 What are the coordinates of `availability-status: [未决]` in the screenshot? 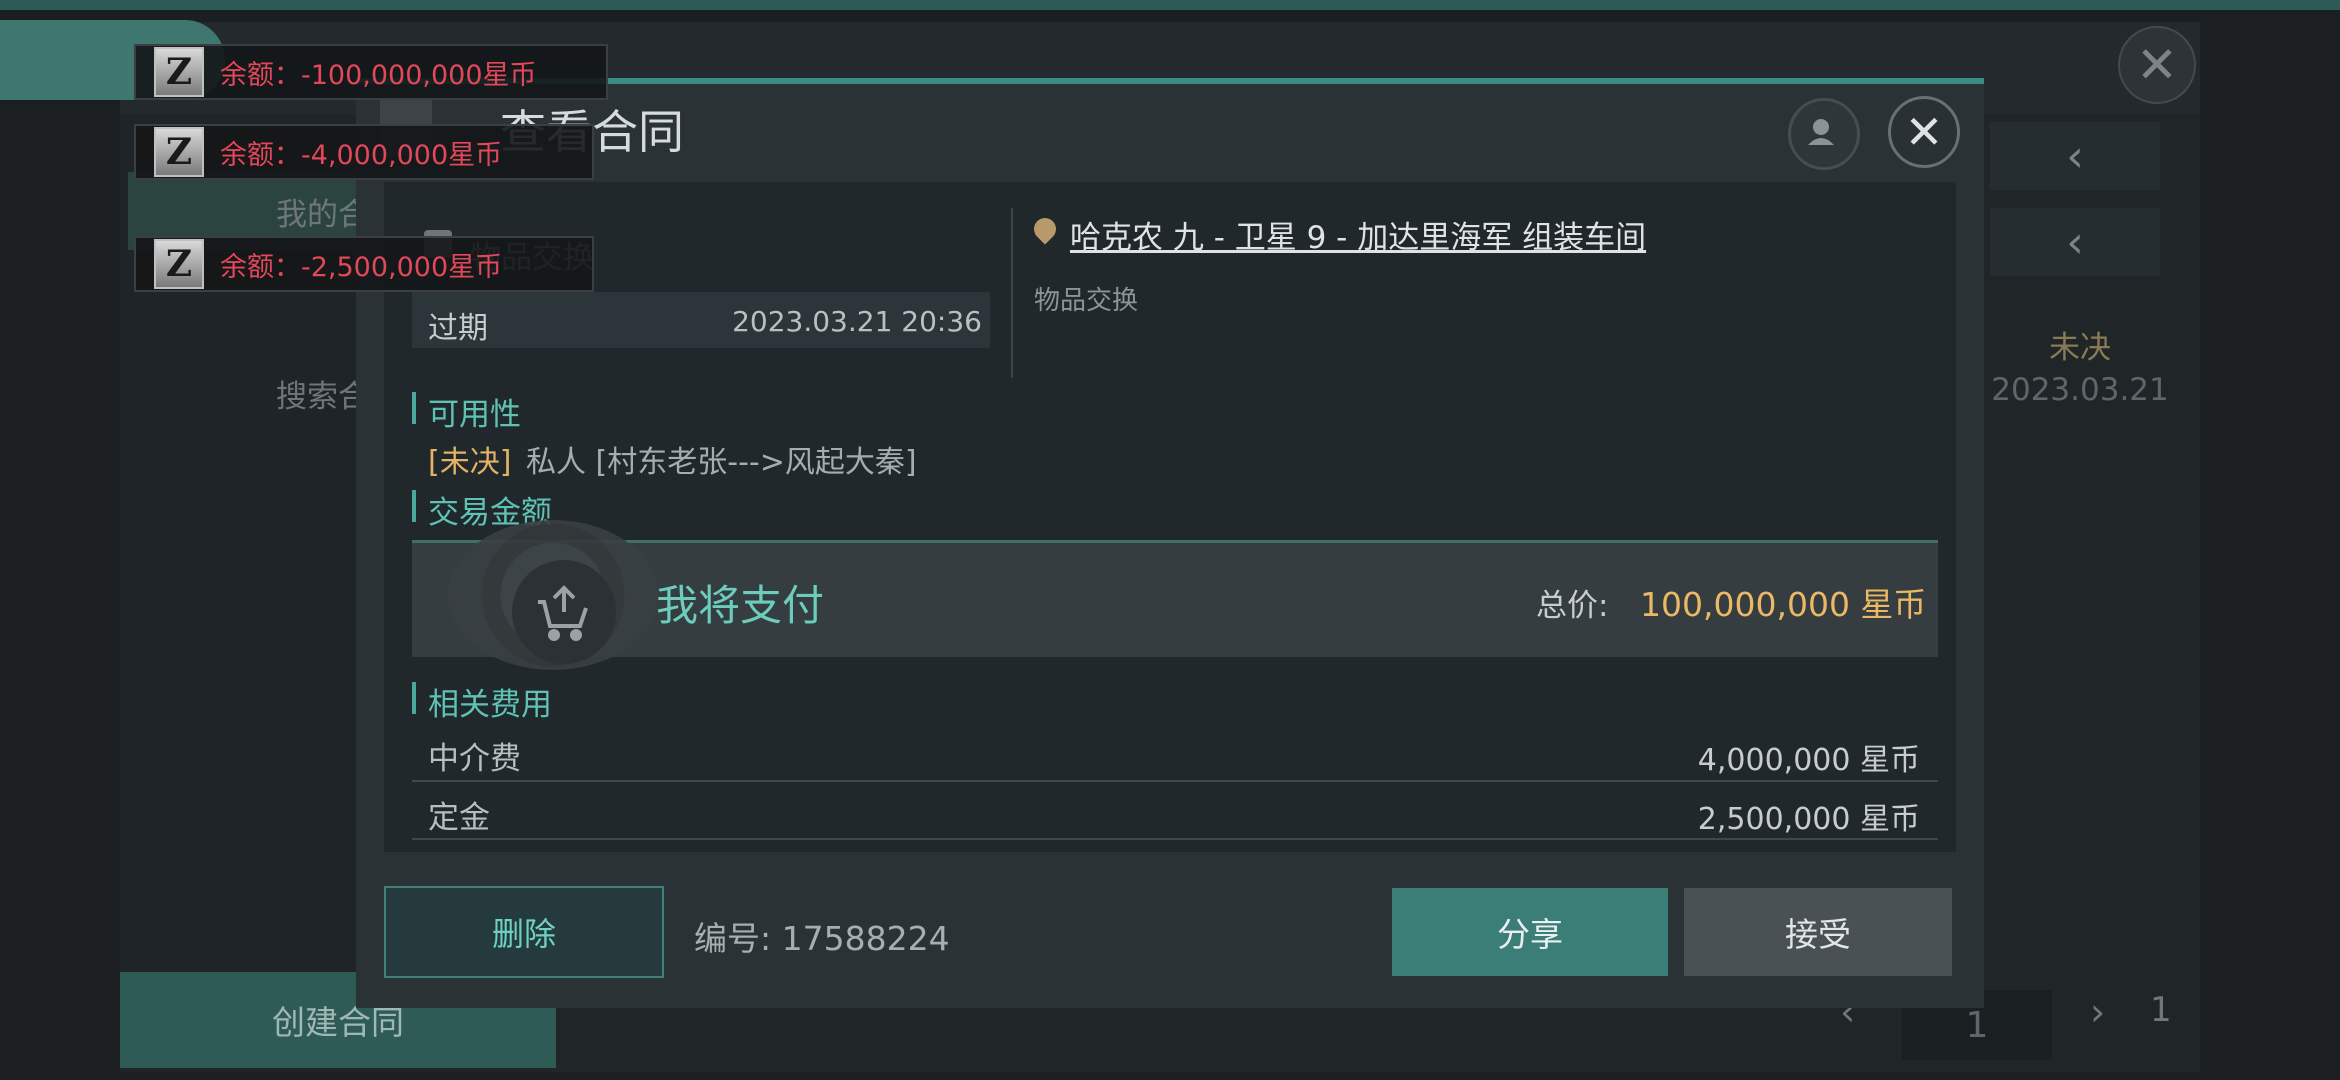 It's located at (470, 462).